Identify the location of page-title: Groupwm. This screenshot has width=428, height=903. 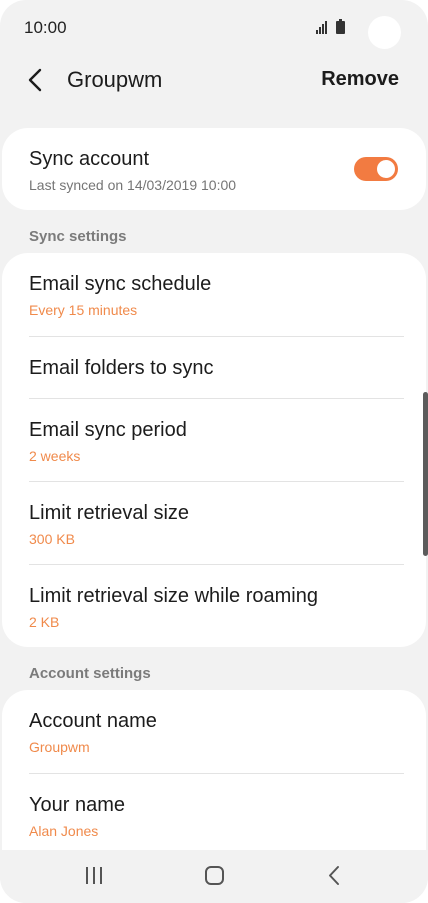
(115, 79).